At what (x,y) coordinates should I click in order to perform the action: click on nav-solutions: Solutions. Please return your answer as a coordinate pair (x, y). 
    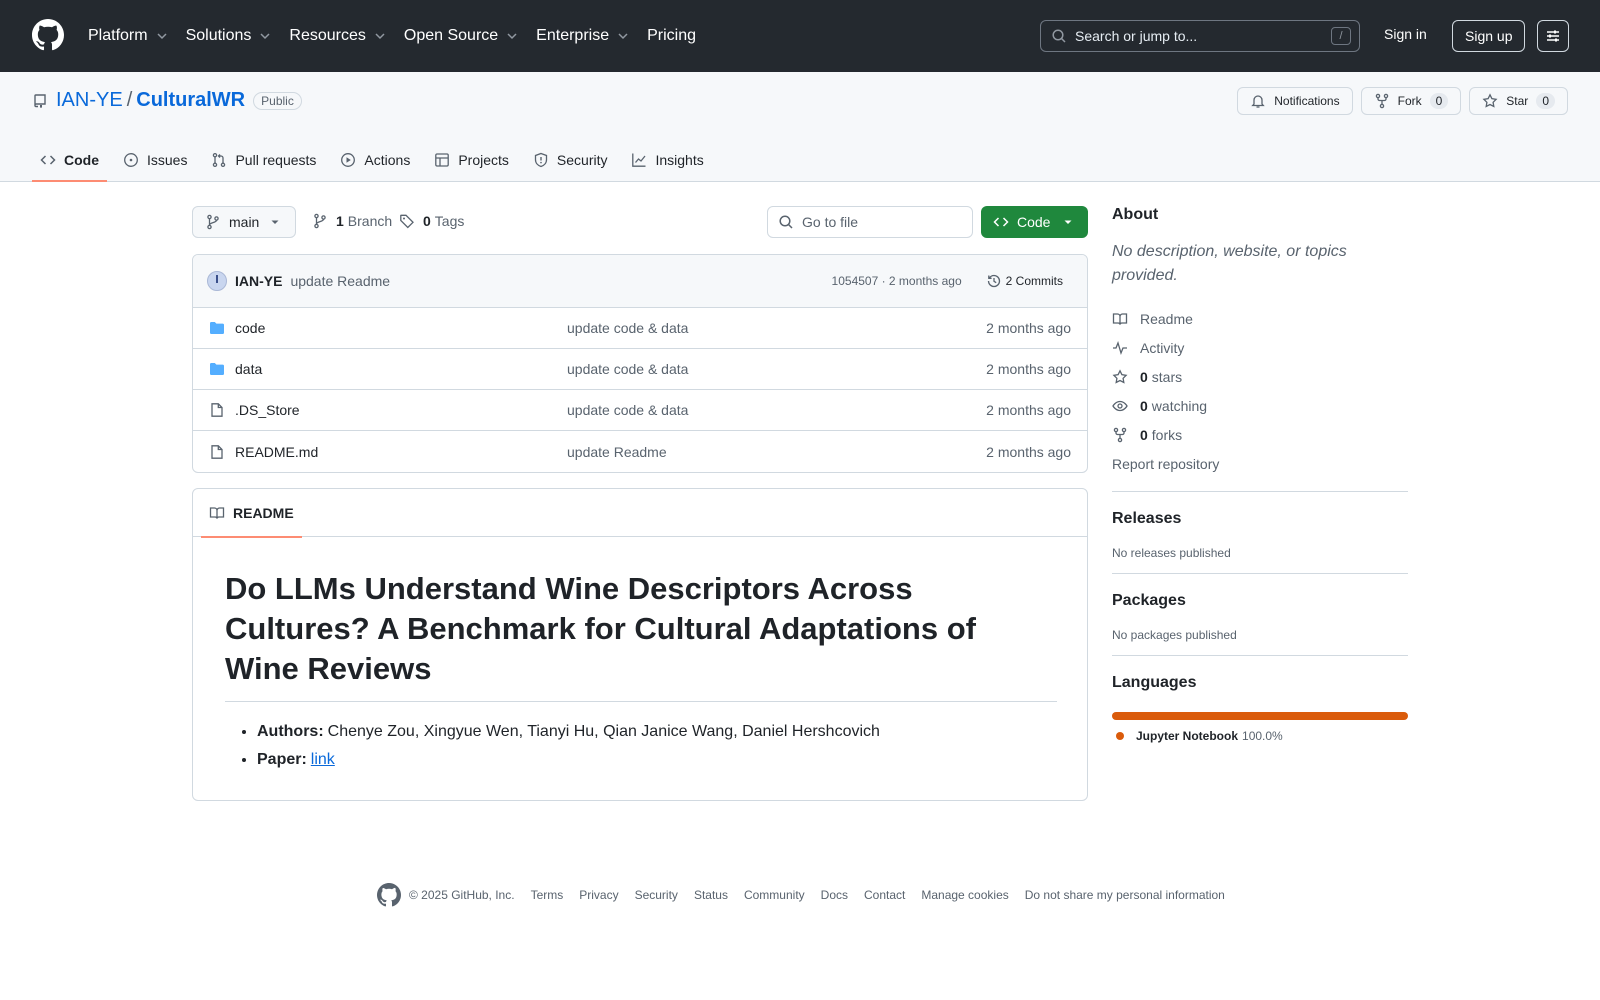
    Looking at the image, I should click on (230, 36).